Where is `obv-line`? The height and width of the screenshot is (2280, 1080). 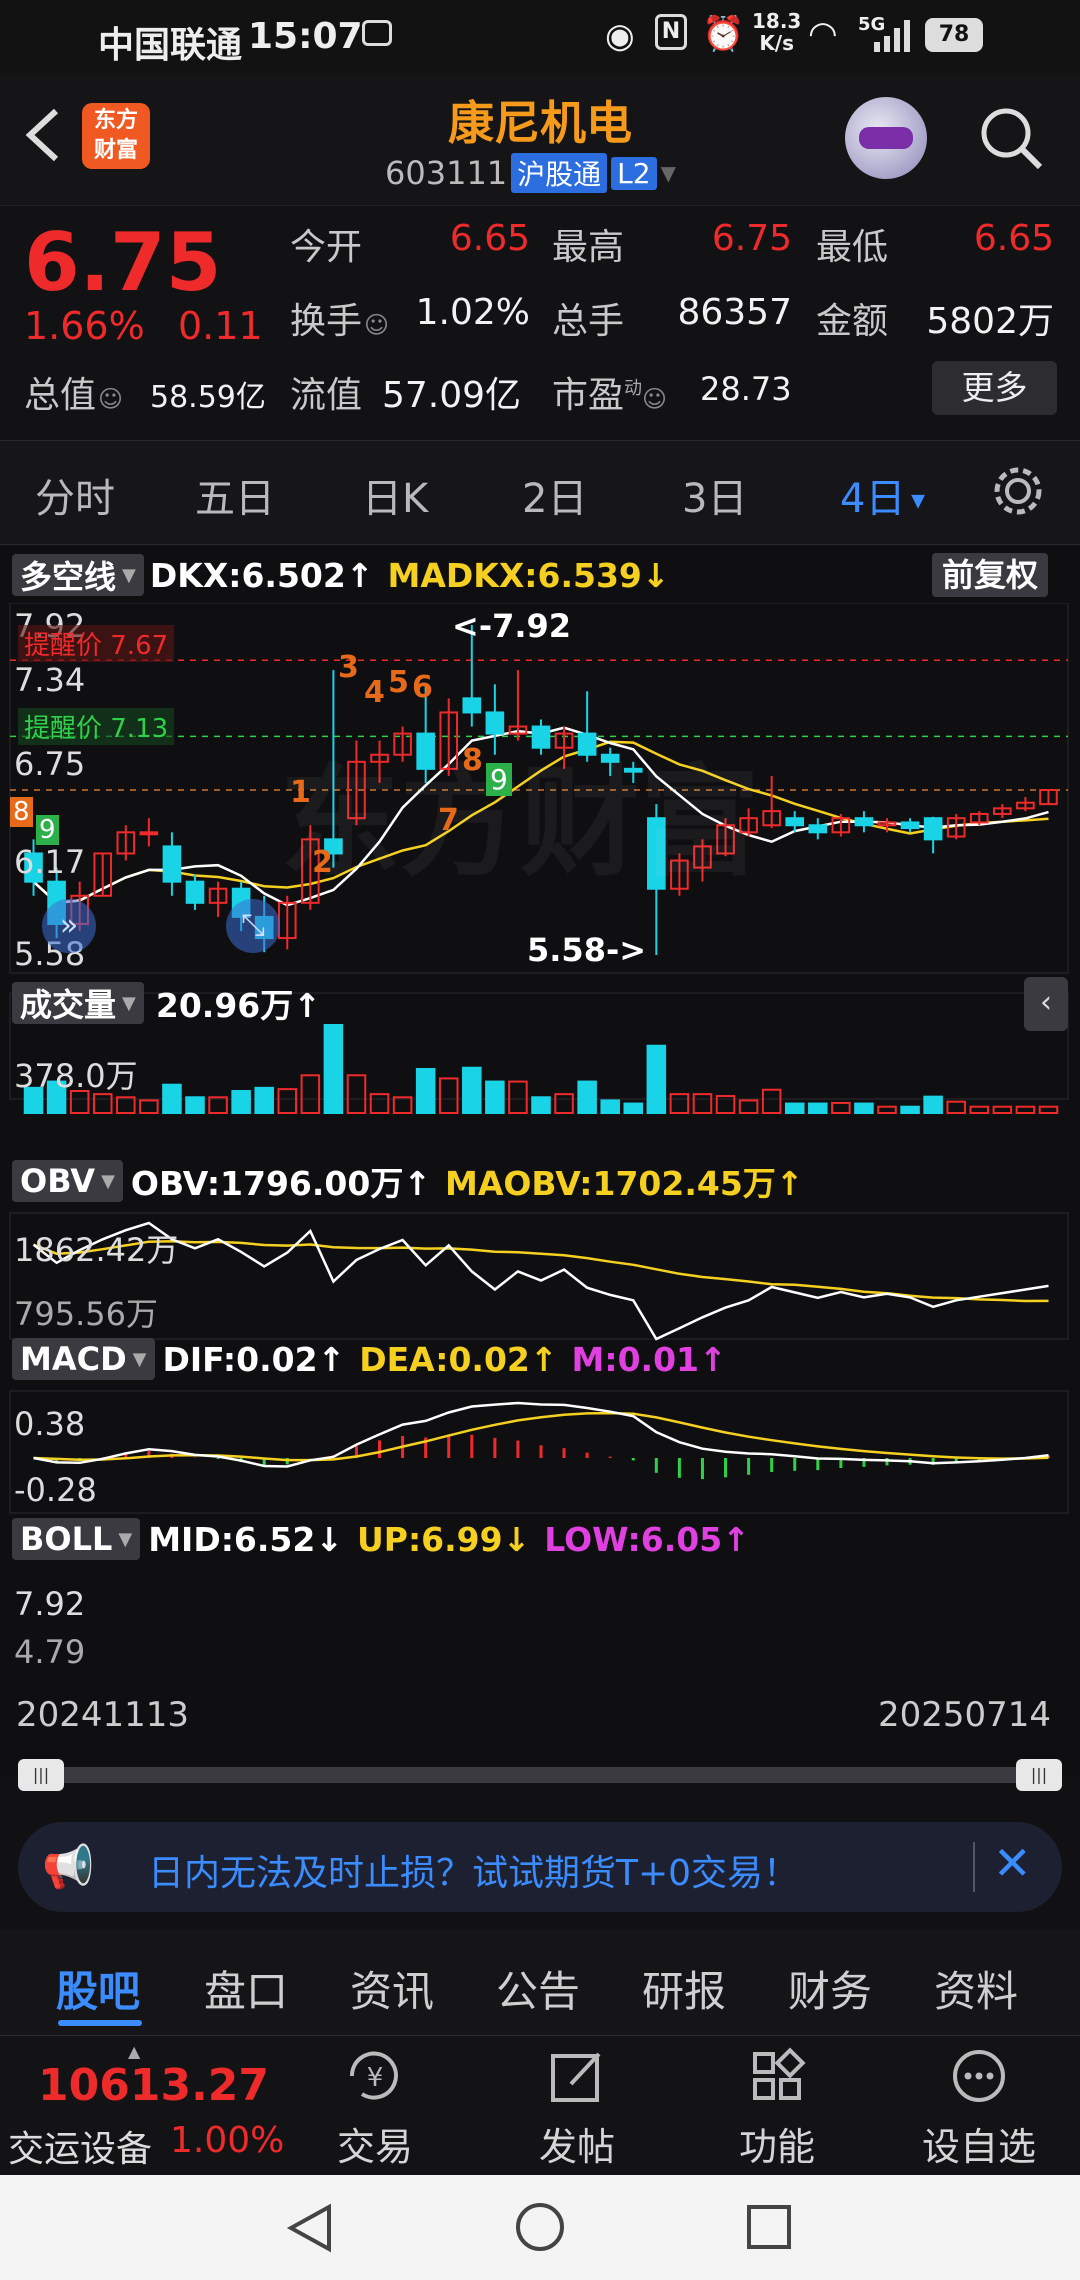
obv-line is located at coordinates (540, 1281).